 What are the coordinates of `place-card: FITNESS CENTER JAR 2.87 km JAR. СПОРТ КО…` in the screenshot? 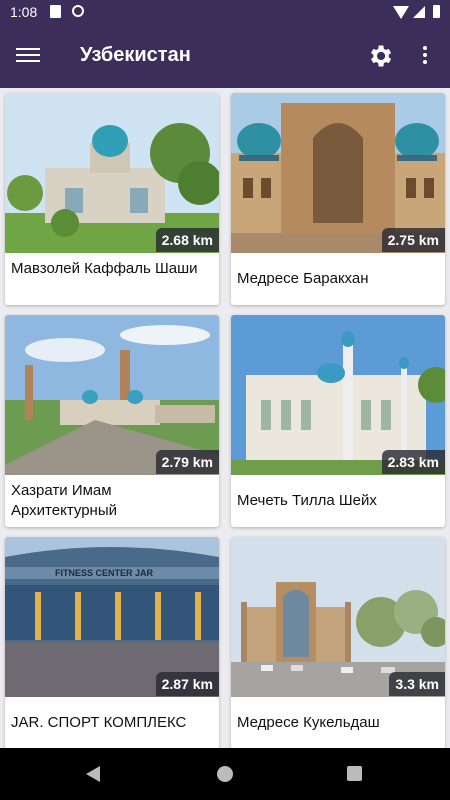 It's located at (112, 642).